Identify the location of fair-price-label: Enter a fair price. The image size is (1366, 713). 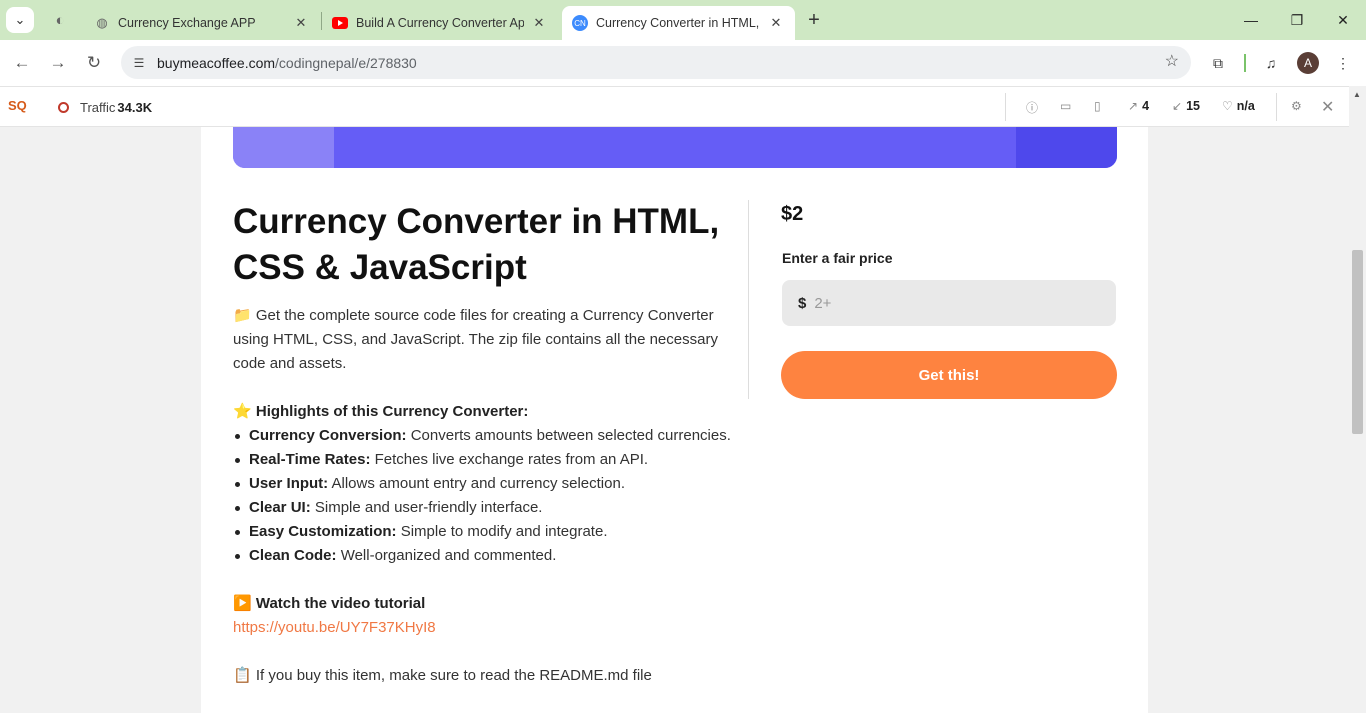
(837, 258).